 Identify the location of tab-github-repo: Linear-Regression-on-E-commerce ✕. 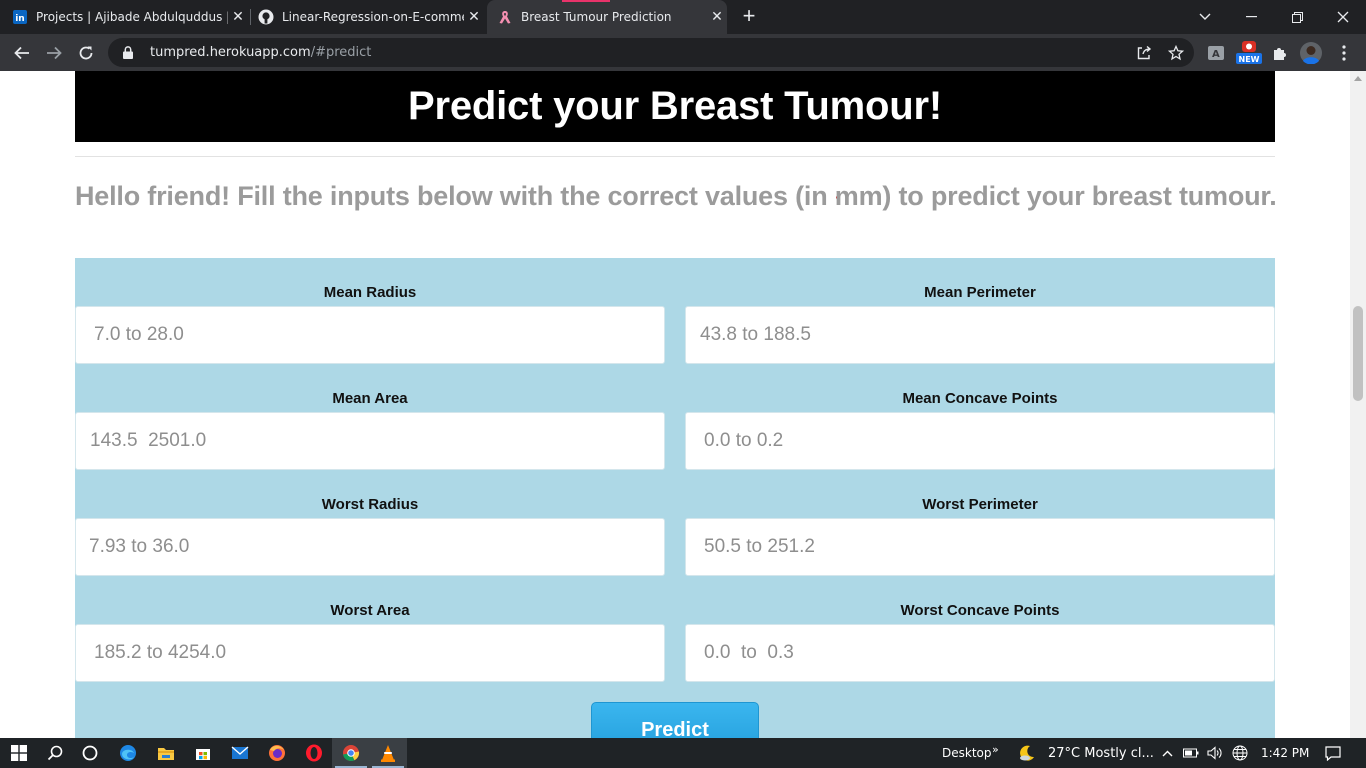
(371, 17).